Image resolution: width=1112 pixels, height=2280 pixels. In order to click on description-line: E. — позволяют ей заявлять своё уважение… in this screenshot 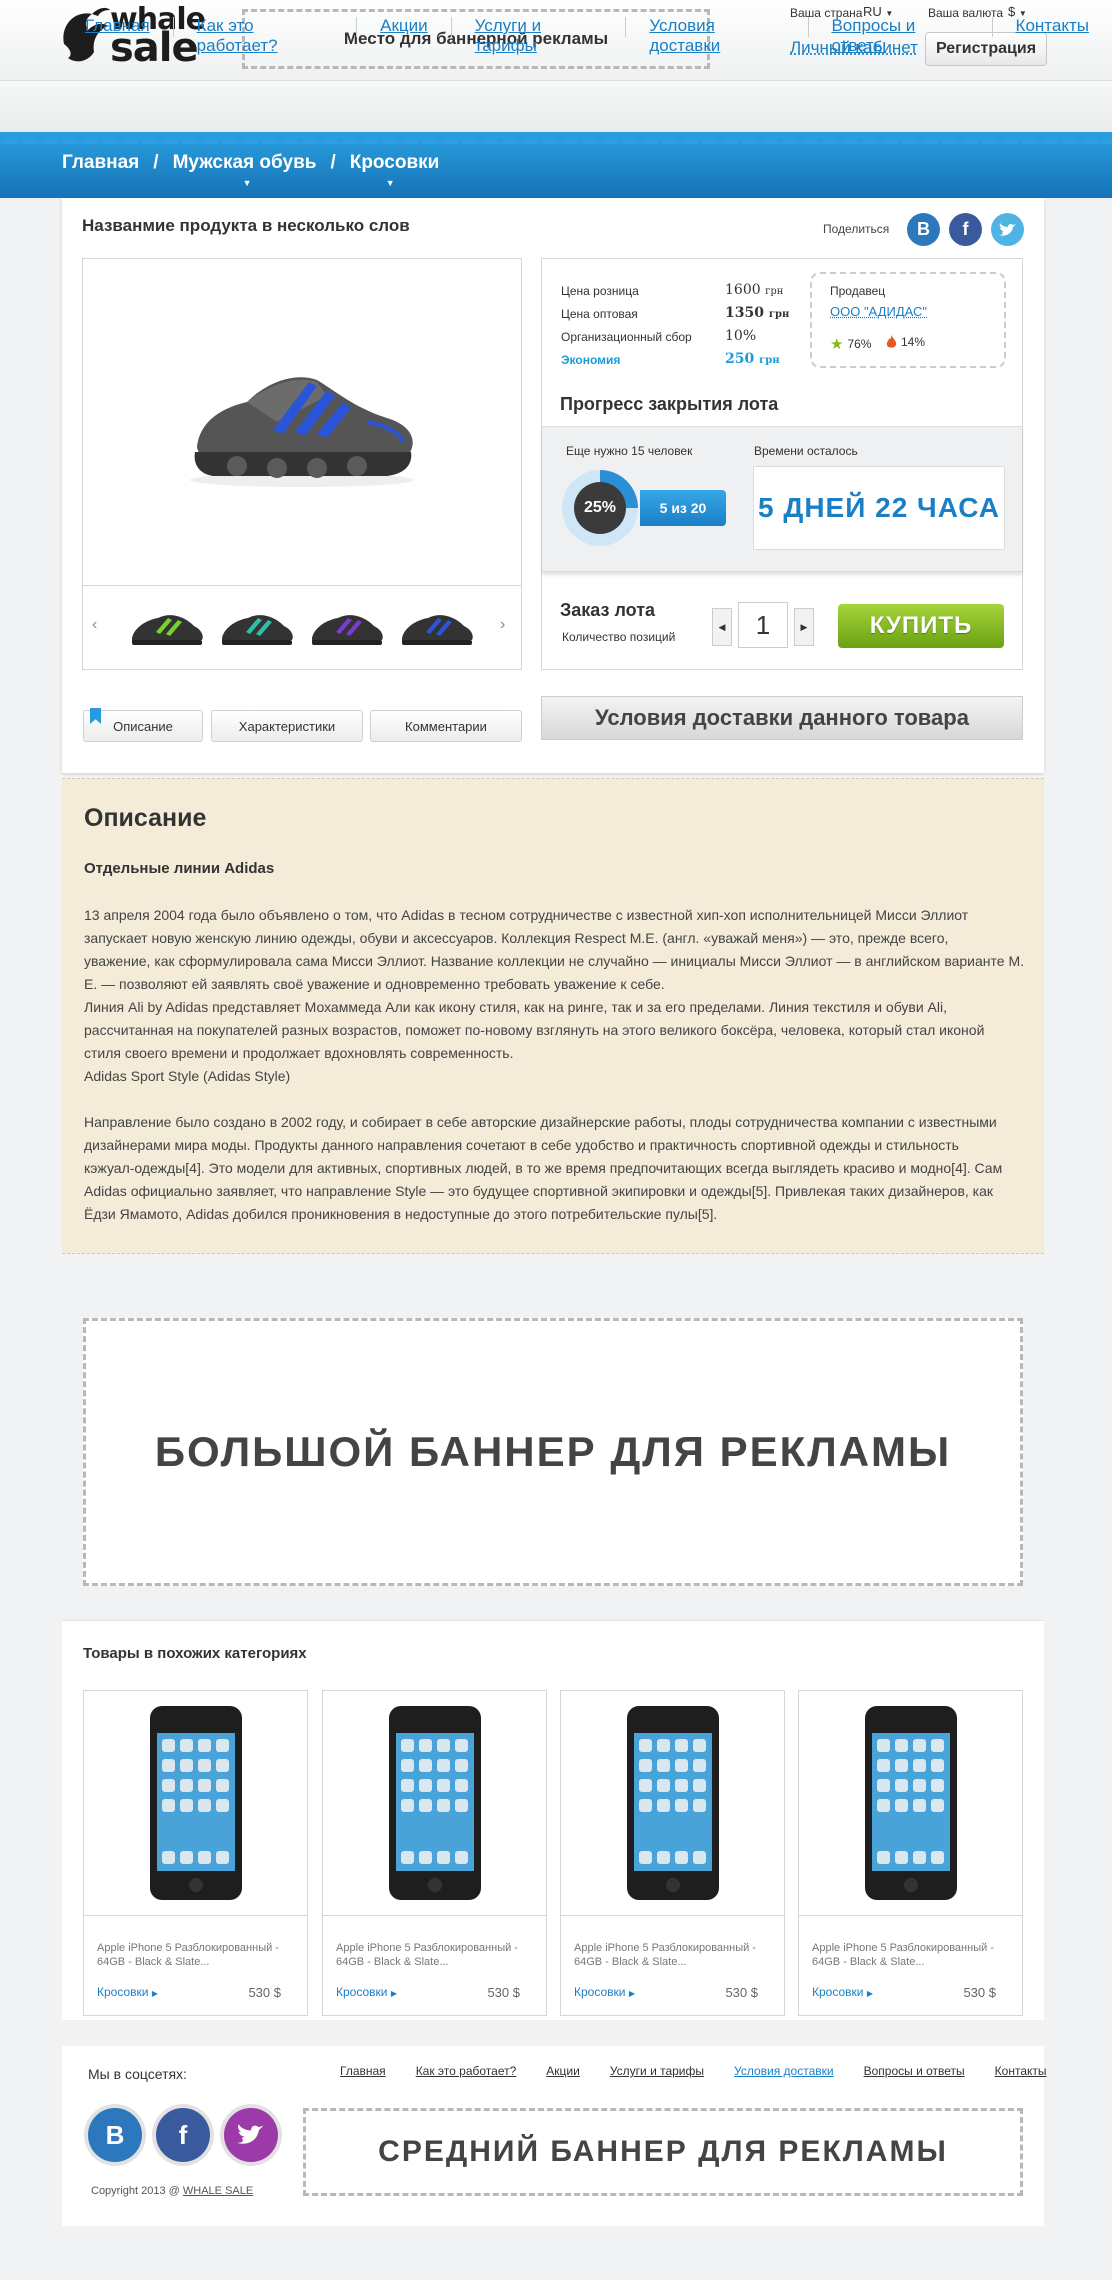, I will do `click(374, 984)`.